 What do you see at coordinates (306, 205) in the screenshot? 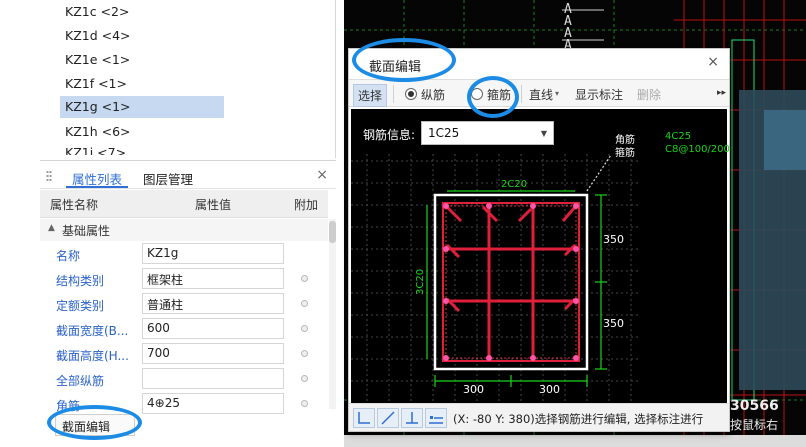
I see `col-header-extra: 附加` at bounding box center [306, 205].